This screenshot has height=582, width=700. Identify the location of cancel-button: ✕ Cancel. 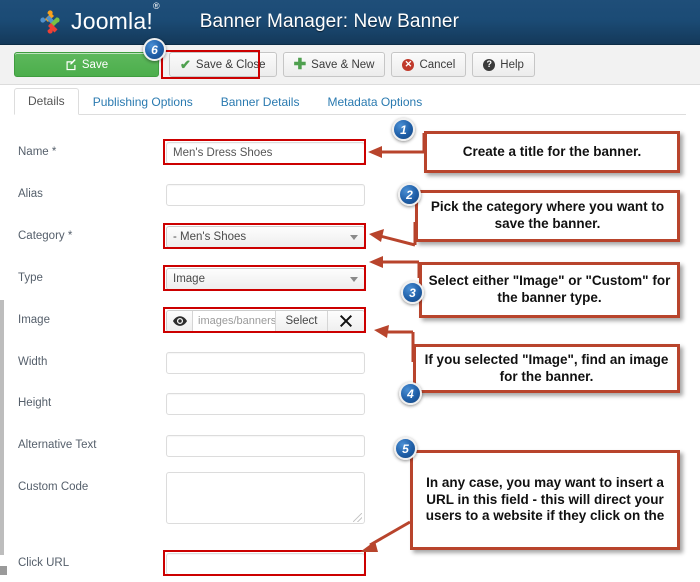
(429, 64).